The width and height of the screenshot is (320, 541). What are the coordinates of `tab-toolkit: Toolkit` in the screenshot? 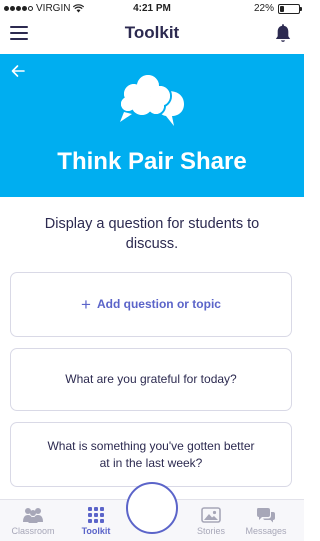 It's located at (96, 520).